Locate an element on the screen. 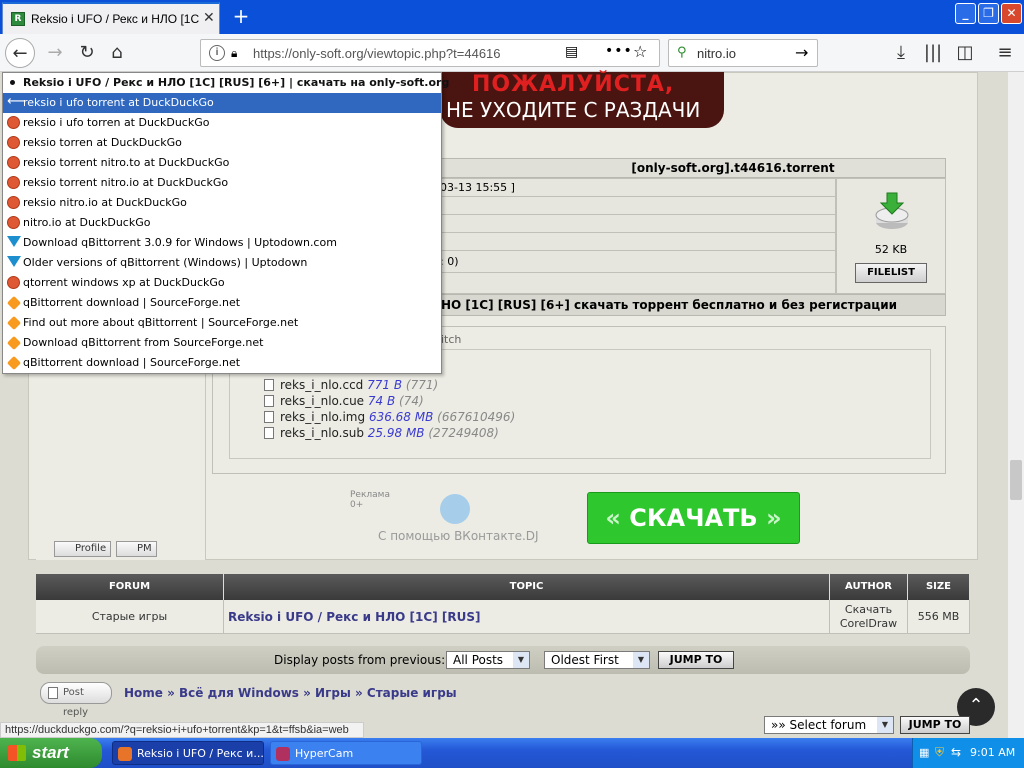  th-author: AUTHOR is located at coordinates (869, 587).